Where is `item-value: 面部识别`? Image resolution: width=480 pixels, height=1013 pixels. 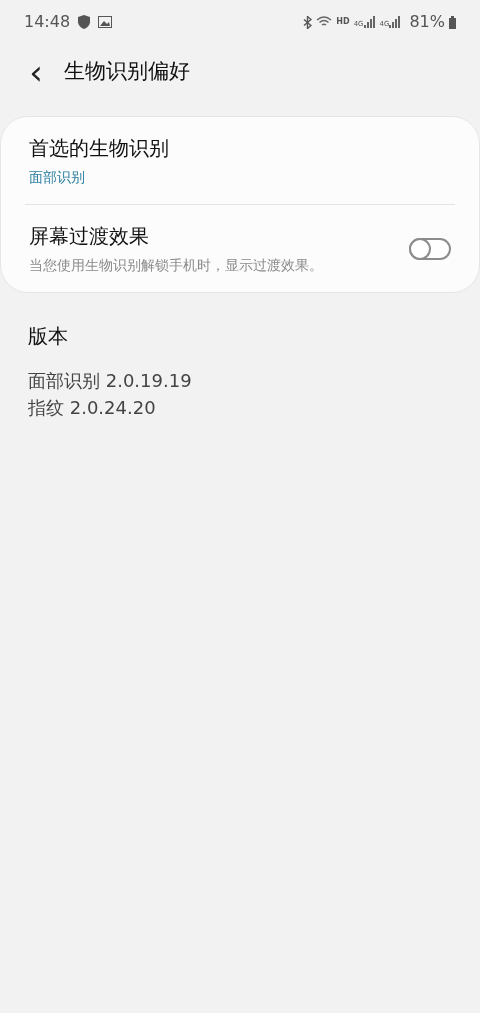
item-value: 面部识别 is located at coordinates (57, 177).